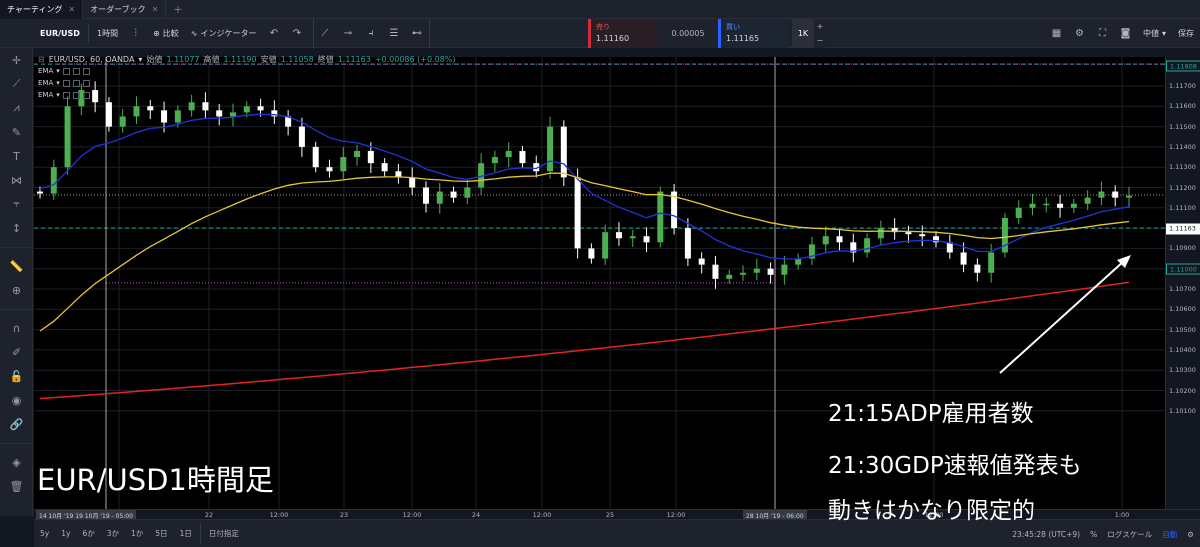 Image resolution: width=1200 pixels, height=547 pixels. Describe the element at coordinates (16, 376) in the screenshot. I see `lock-icon: 🔓` at that location.